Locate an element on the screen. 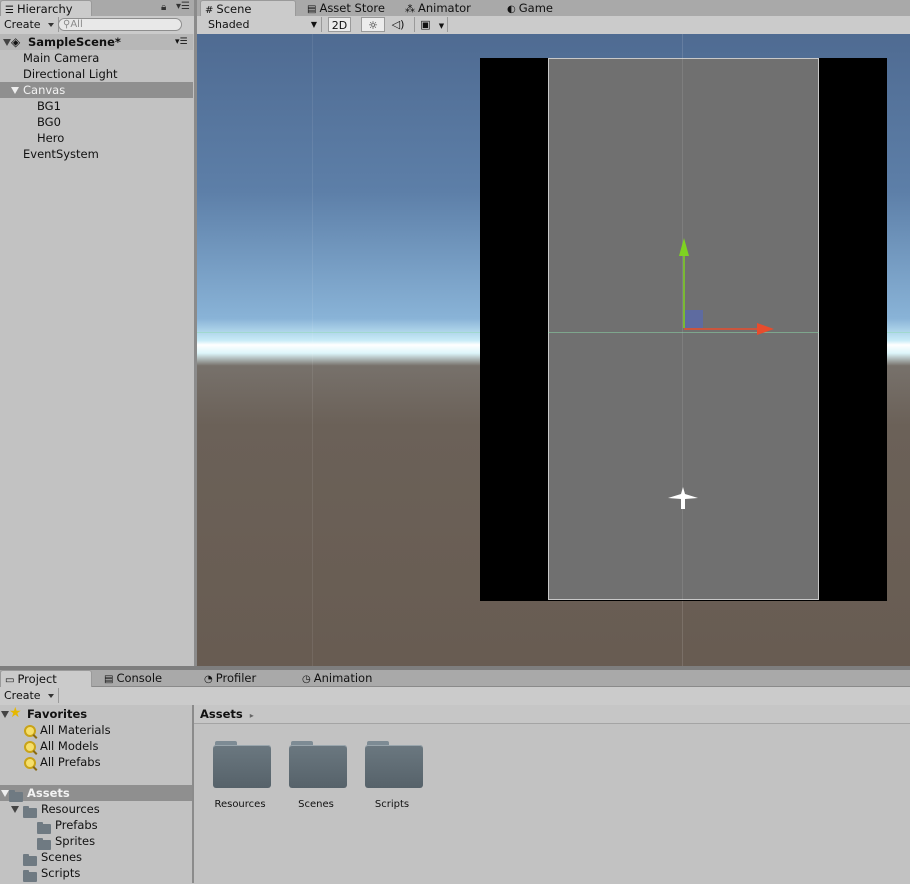 Image resolution: width=910 pixels, height=884 pixels. tab-asset-store: ▤ Asset Store is located at coordinates (347, 8).